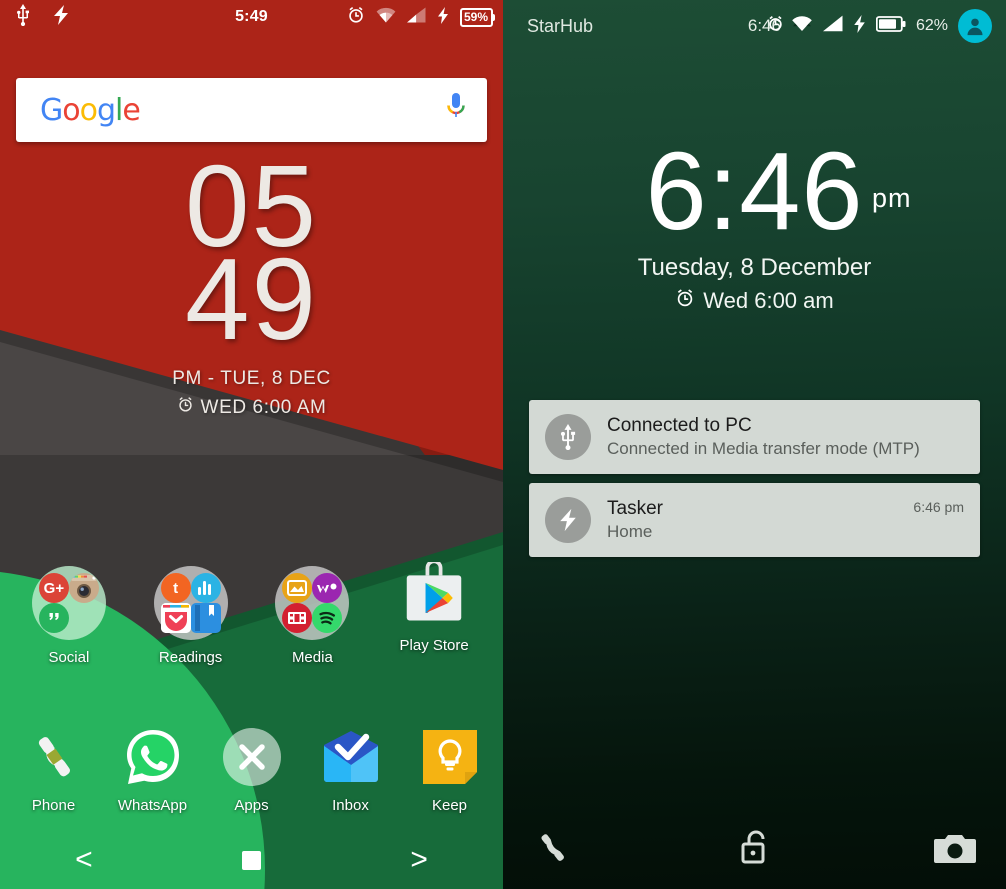 This screenshot has height=889, width=1006. Describe the element at coordinates (90, 110) in the screenshot. I see `google-logo: Google` at that location.